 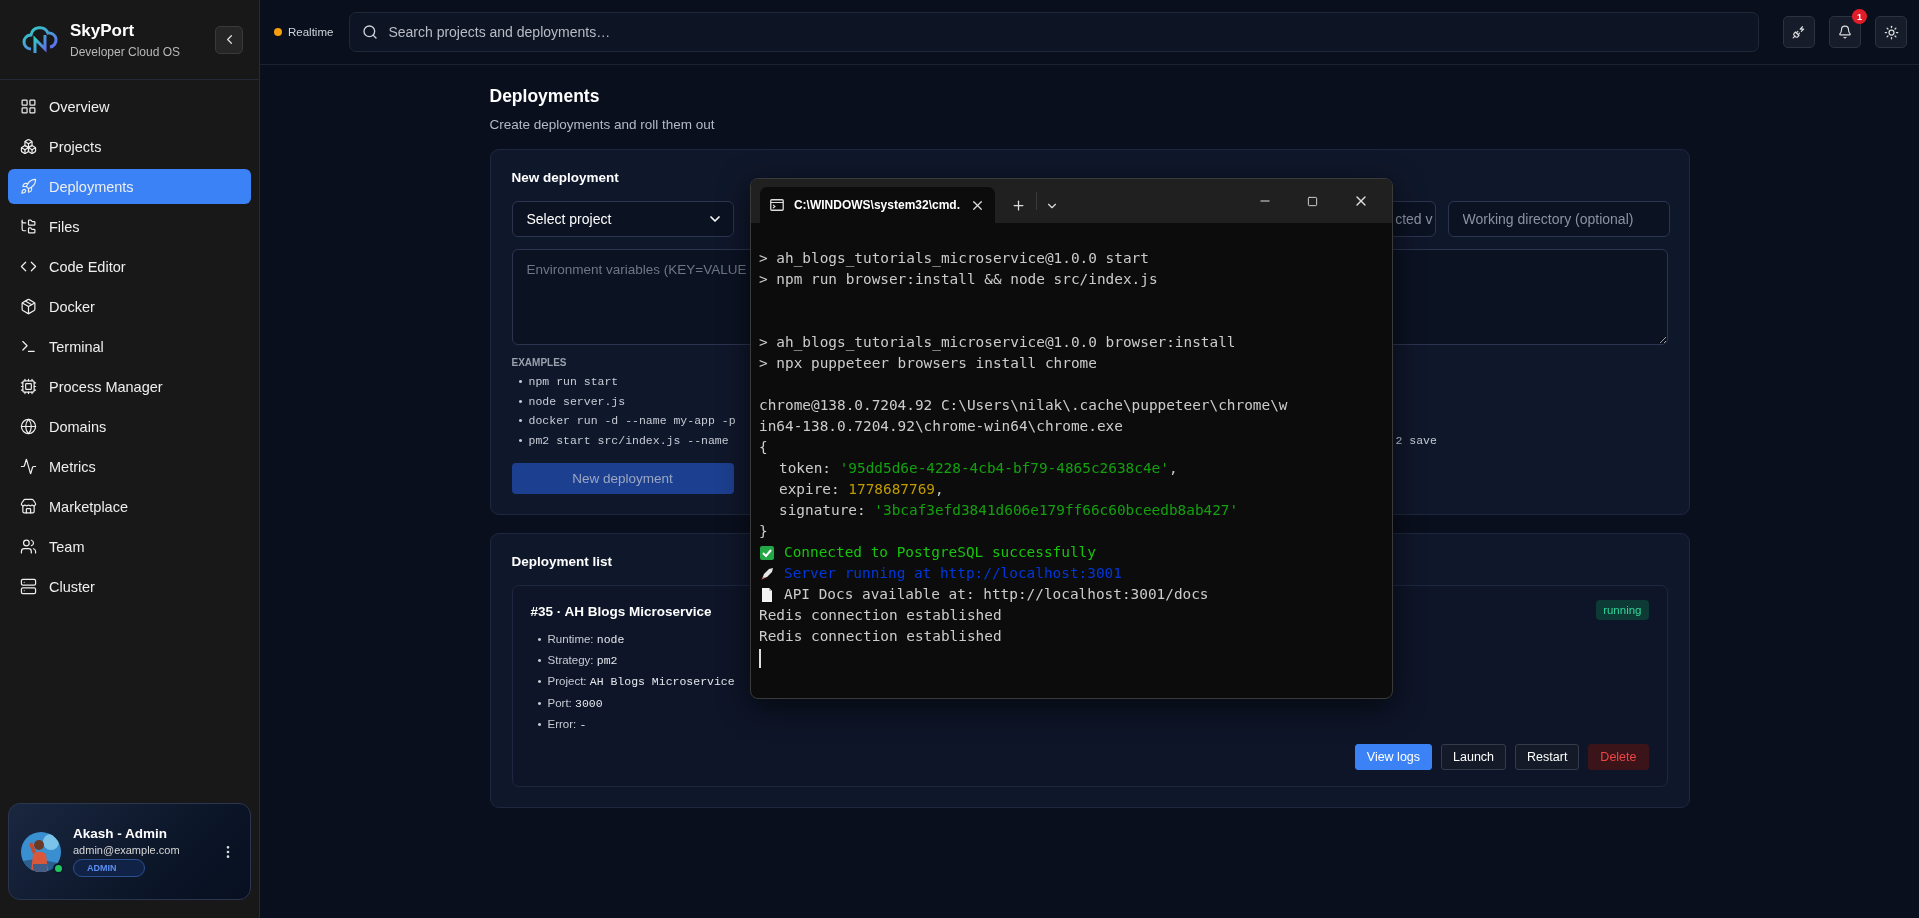 What do you see at coordinates (28, 466) in the screenshot?
I see `pulse-icon` at bounding box center [28, 466].